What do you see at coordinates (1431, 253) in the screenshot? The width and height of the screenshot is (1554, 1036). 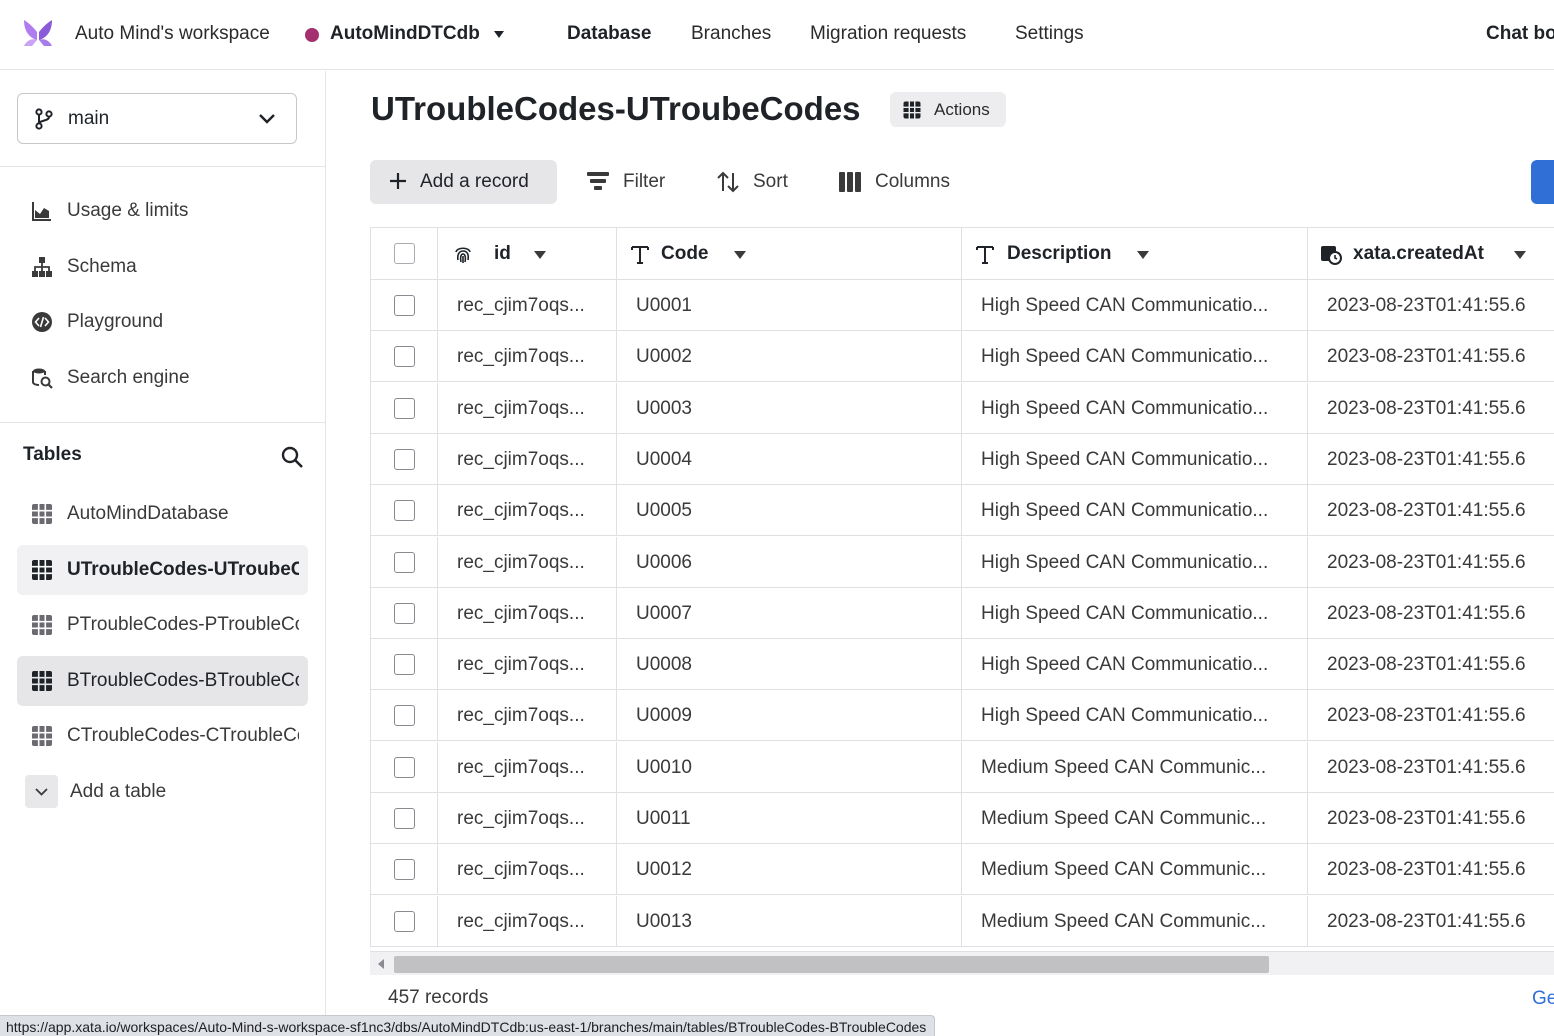 I see `column-header-createdat: xata.createdAt` at bounding box center [1431, 253].